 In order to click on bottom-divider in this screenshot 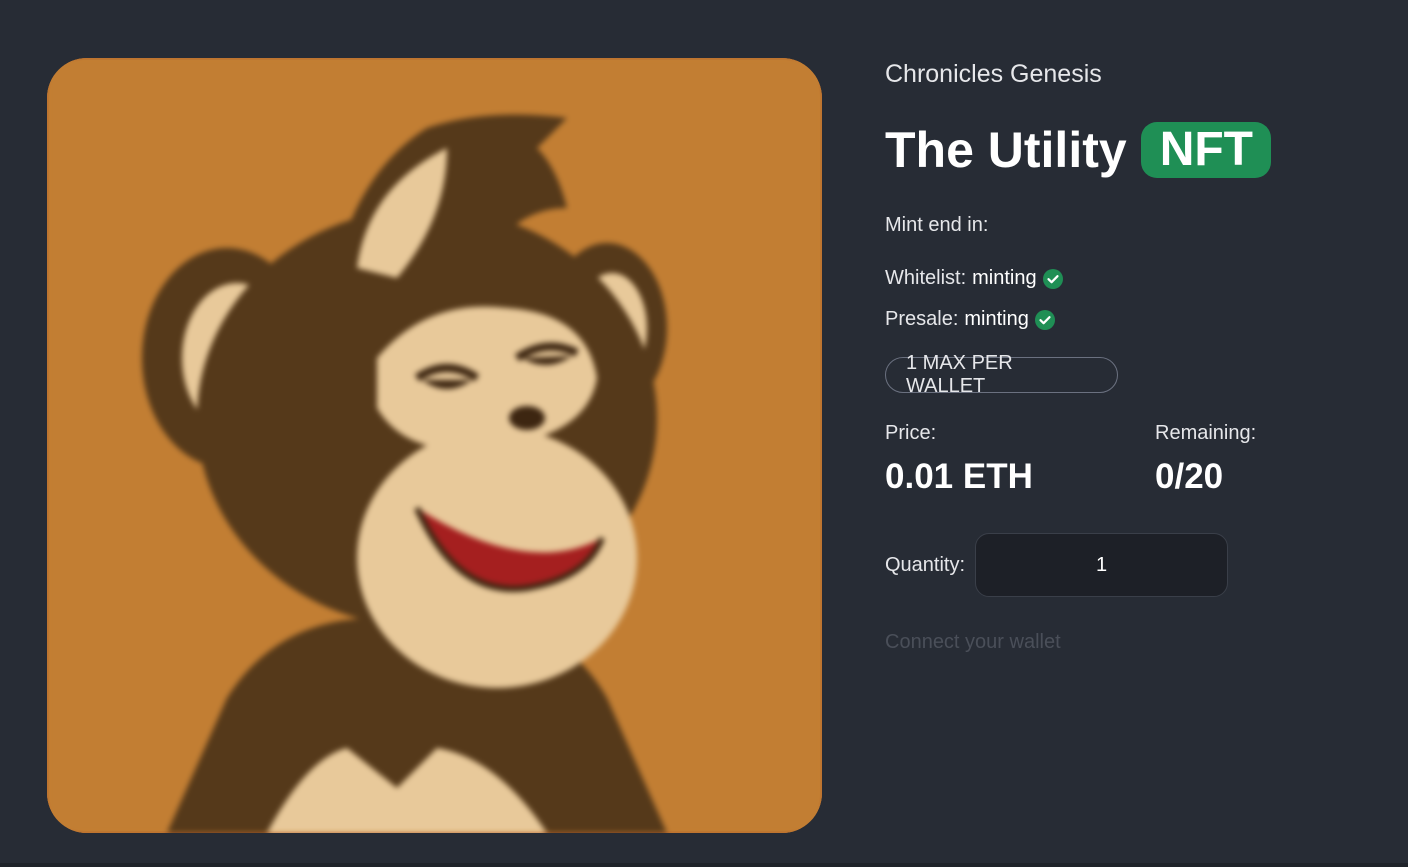, I will do `click(704, 865)`.